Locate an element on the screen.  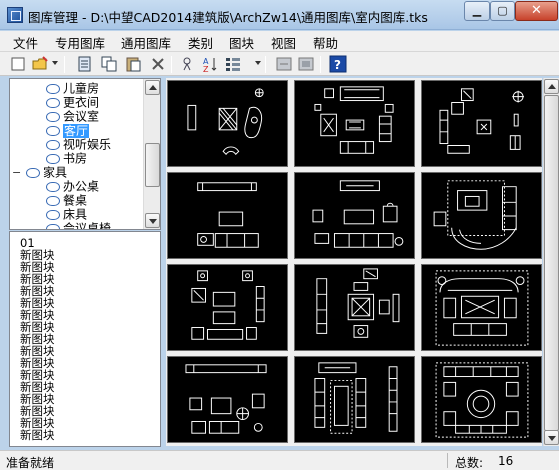
open-icon is located at coordinates (40, 64).